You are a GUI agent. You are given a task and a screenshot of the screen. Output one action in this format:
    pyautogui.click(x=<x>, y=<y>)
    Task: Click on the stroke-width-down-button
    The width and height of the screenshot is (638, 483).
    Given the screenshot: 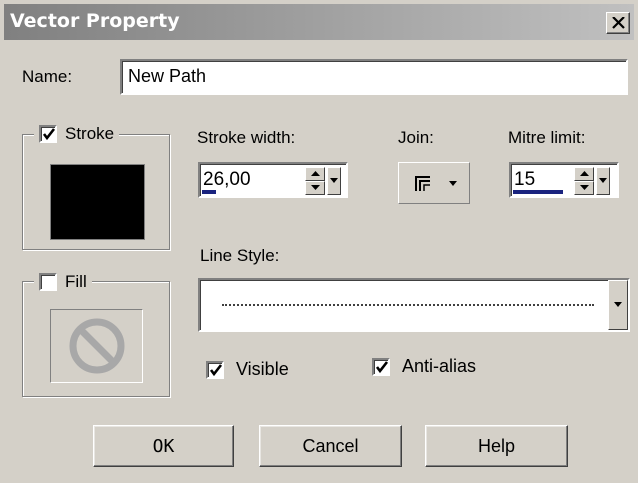 What is the action you would take?
    pyautogui.click(x=315, y=188)
    